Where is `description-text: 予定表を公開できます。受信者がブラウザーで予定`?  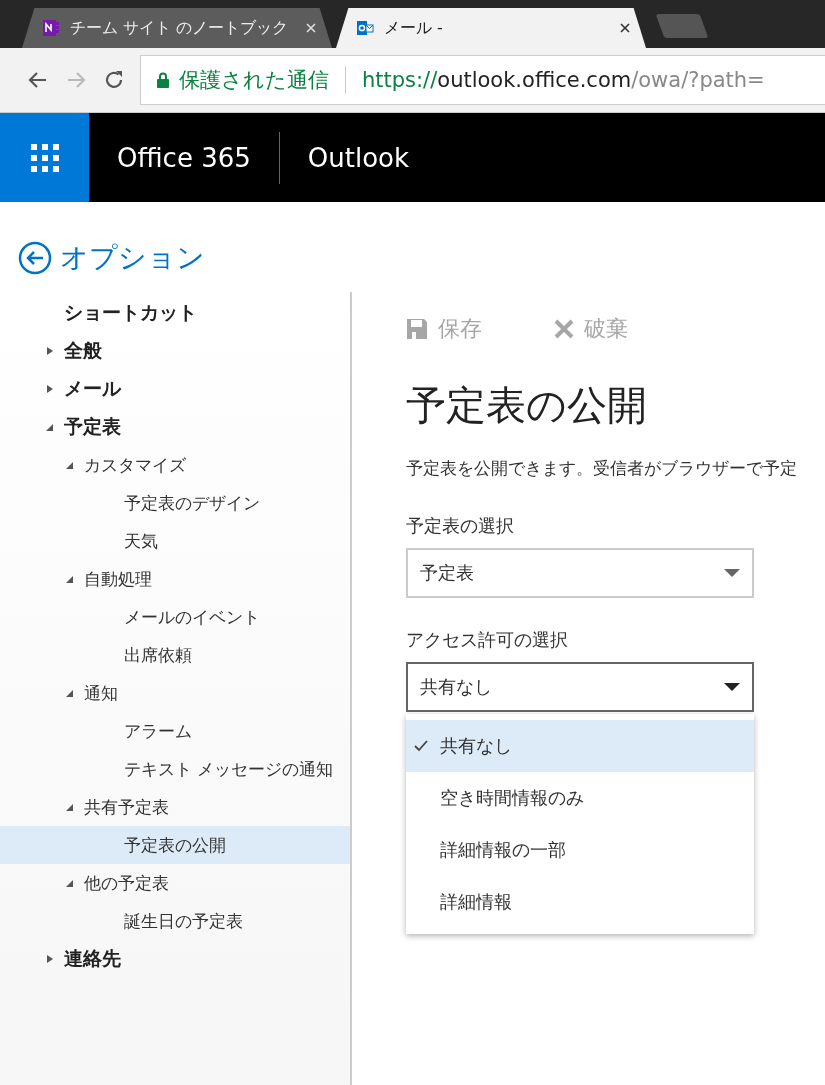 description-text: 予定表を公開できます。受信者がブラウザーで予定 is located at coordinates (602, 468).